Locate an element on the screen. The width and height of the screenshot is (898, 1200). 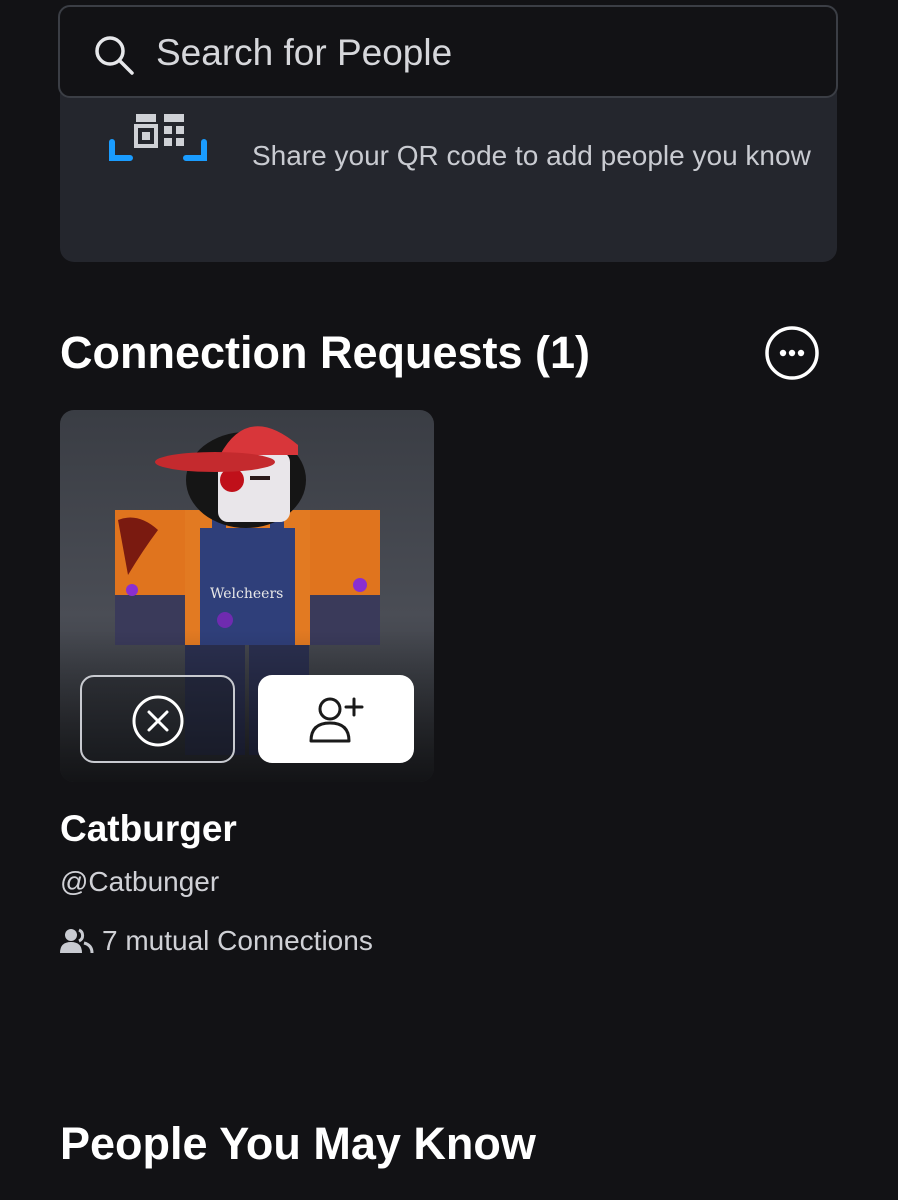
connection-request-card: Welcheers is located at coordinates (247, 596).